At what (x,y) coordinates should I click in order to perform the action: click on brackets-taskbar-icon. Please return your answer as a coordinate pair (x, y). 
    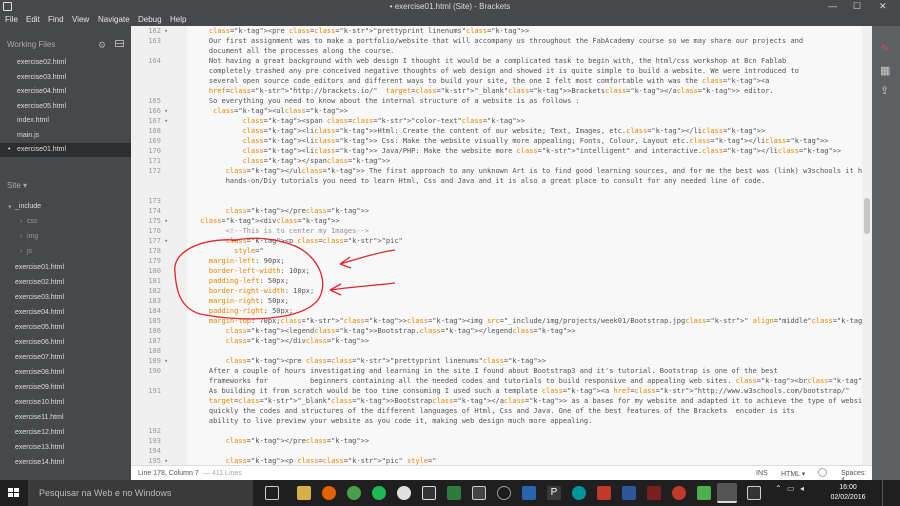
    Looking at the image, I should click on (727, 493).